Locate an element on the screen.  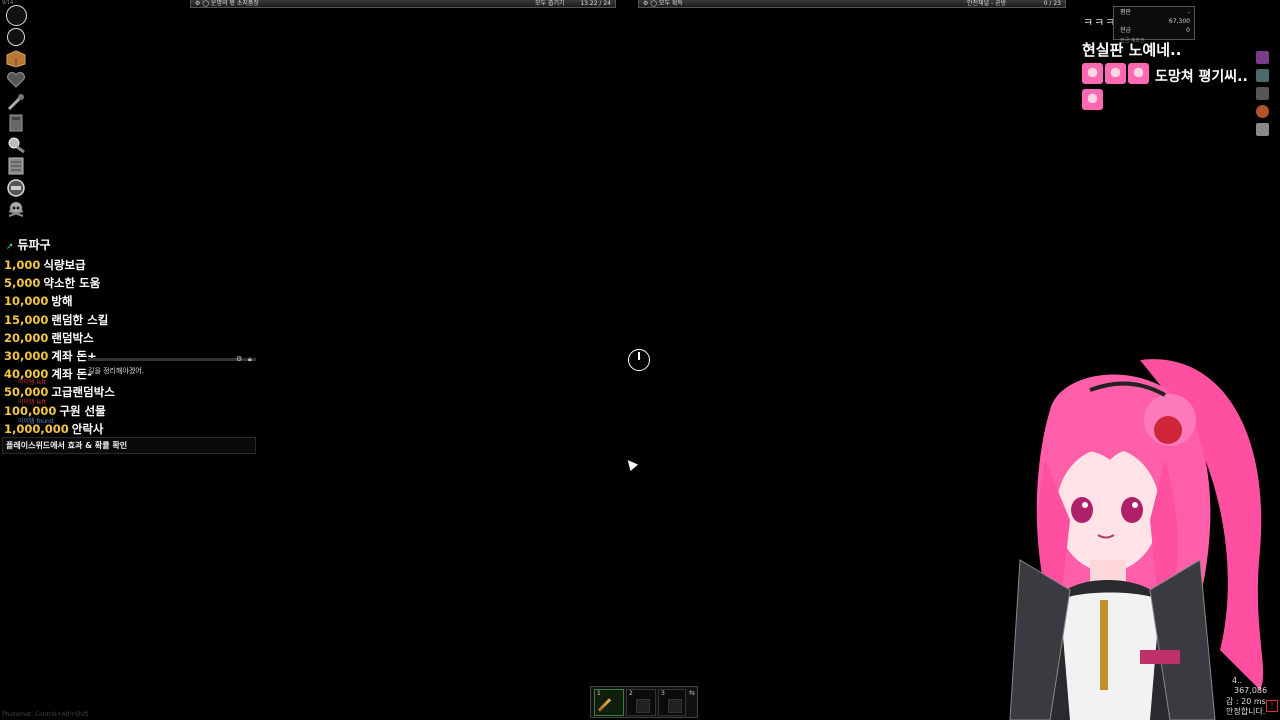
loot-topbar-title: ⚙ ◯ 모두 획득 is located at coordinates (663, 3).